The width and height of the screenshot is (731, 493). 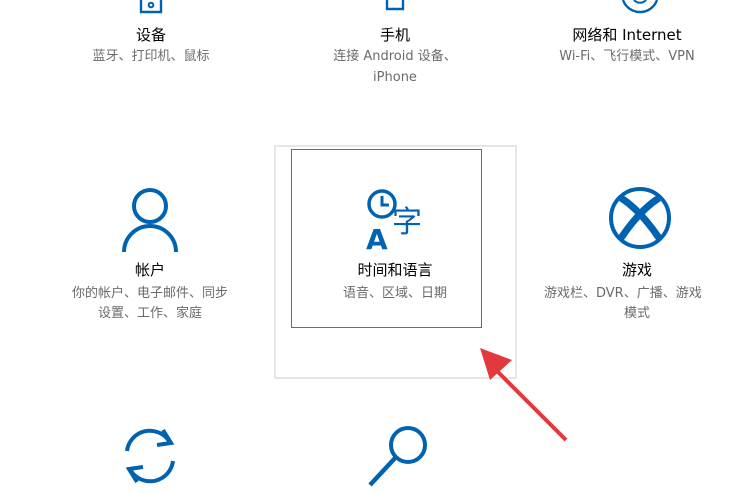 What do you see at coordinates (640, 7) in the screenshot?
I see `globe-icon` at bounding box center [640, 7].